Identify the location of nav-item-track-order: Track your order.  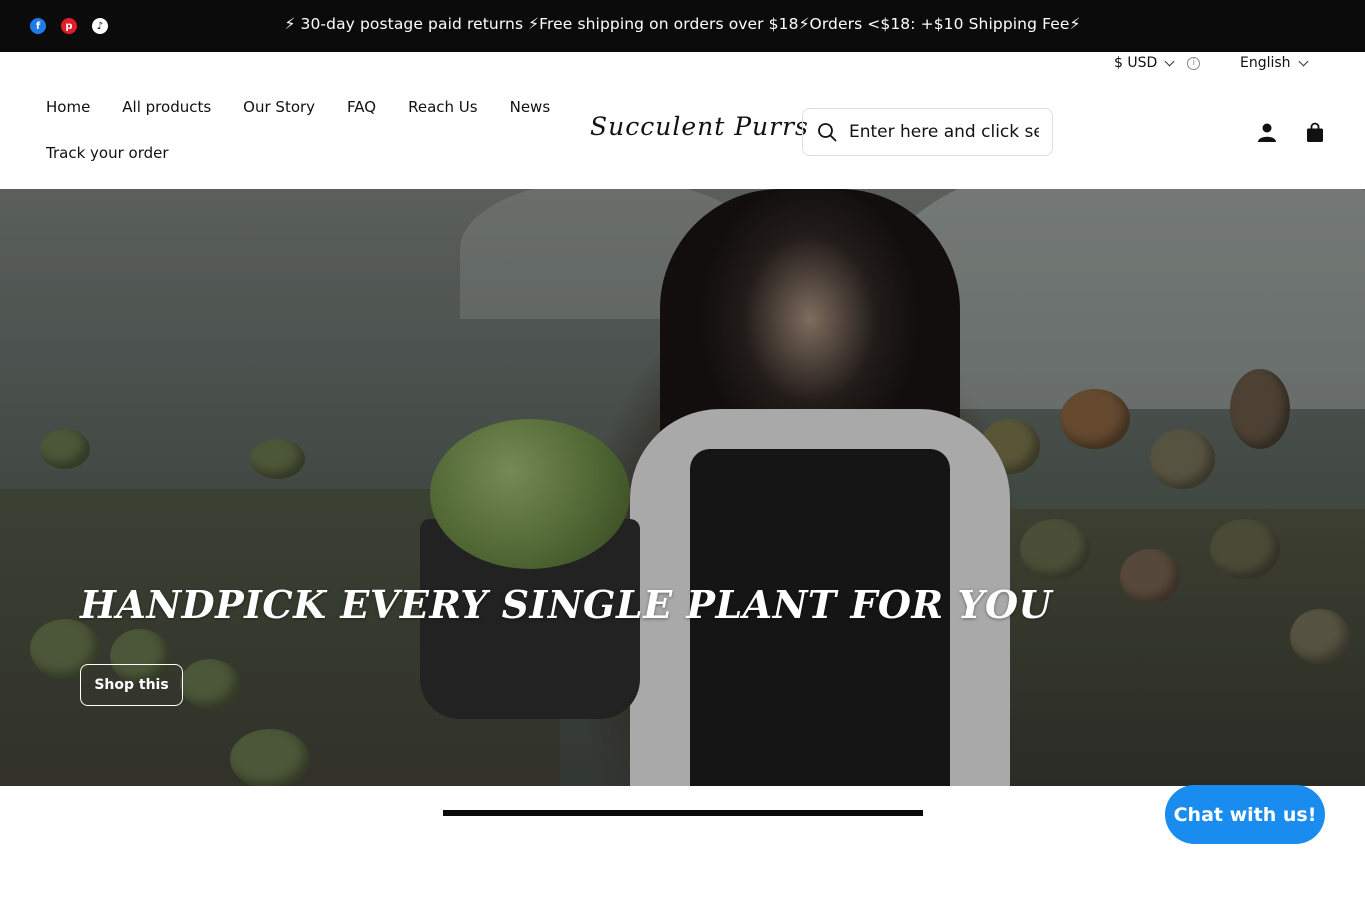
(107, 153).